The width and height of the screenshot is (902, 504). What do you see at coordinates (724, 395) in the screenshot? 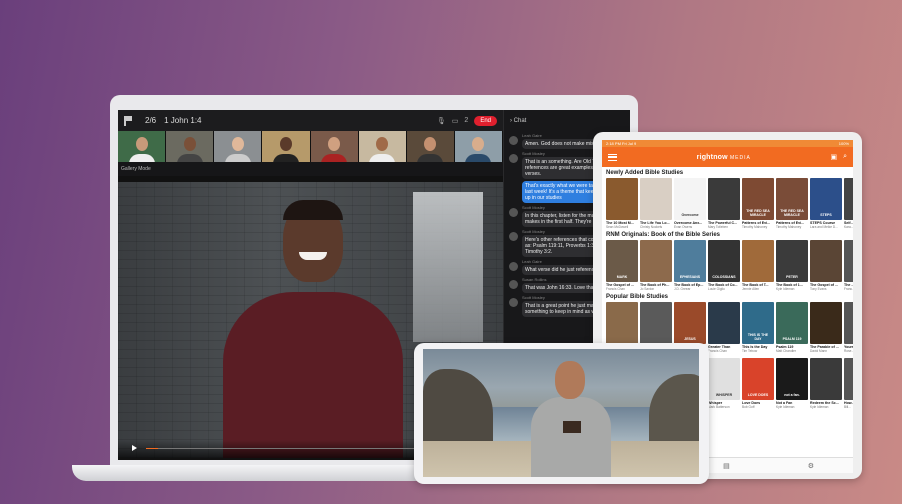
I see `cover-text: WHISPER` at bounding box center [724, 395].